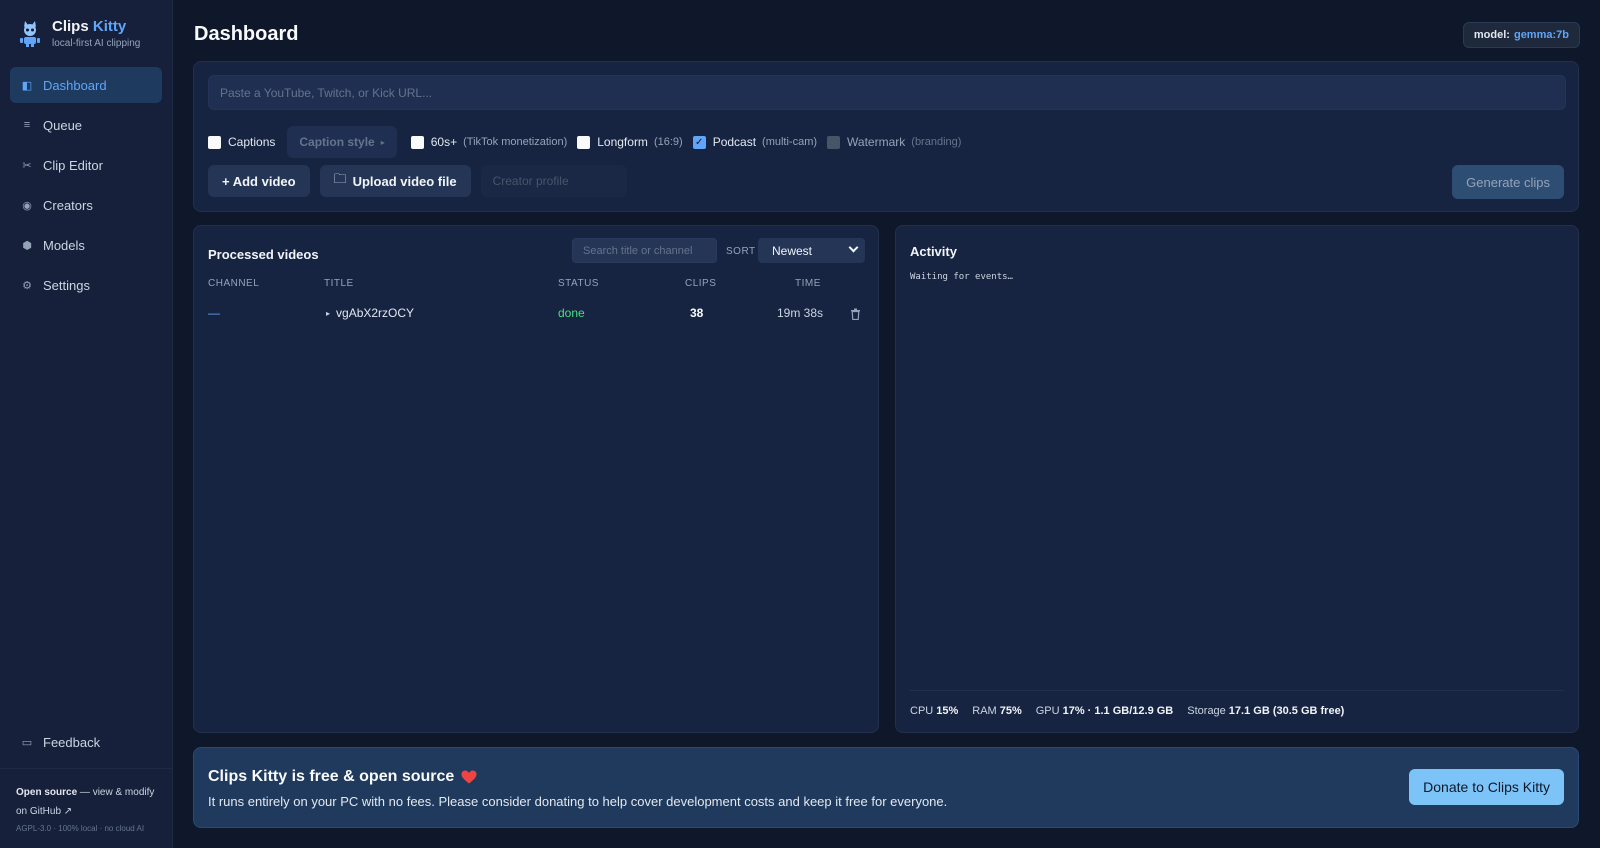 This screenshot has height=848, width=1600. What do you see at coordinates (404, 181) in the screenshot?
I see `upload-video-label: Upload video file` at bounding box center [404, 181].